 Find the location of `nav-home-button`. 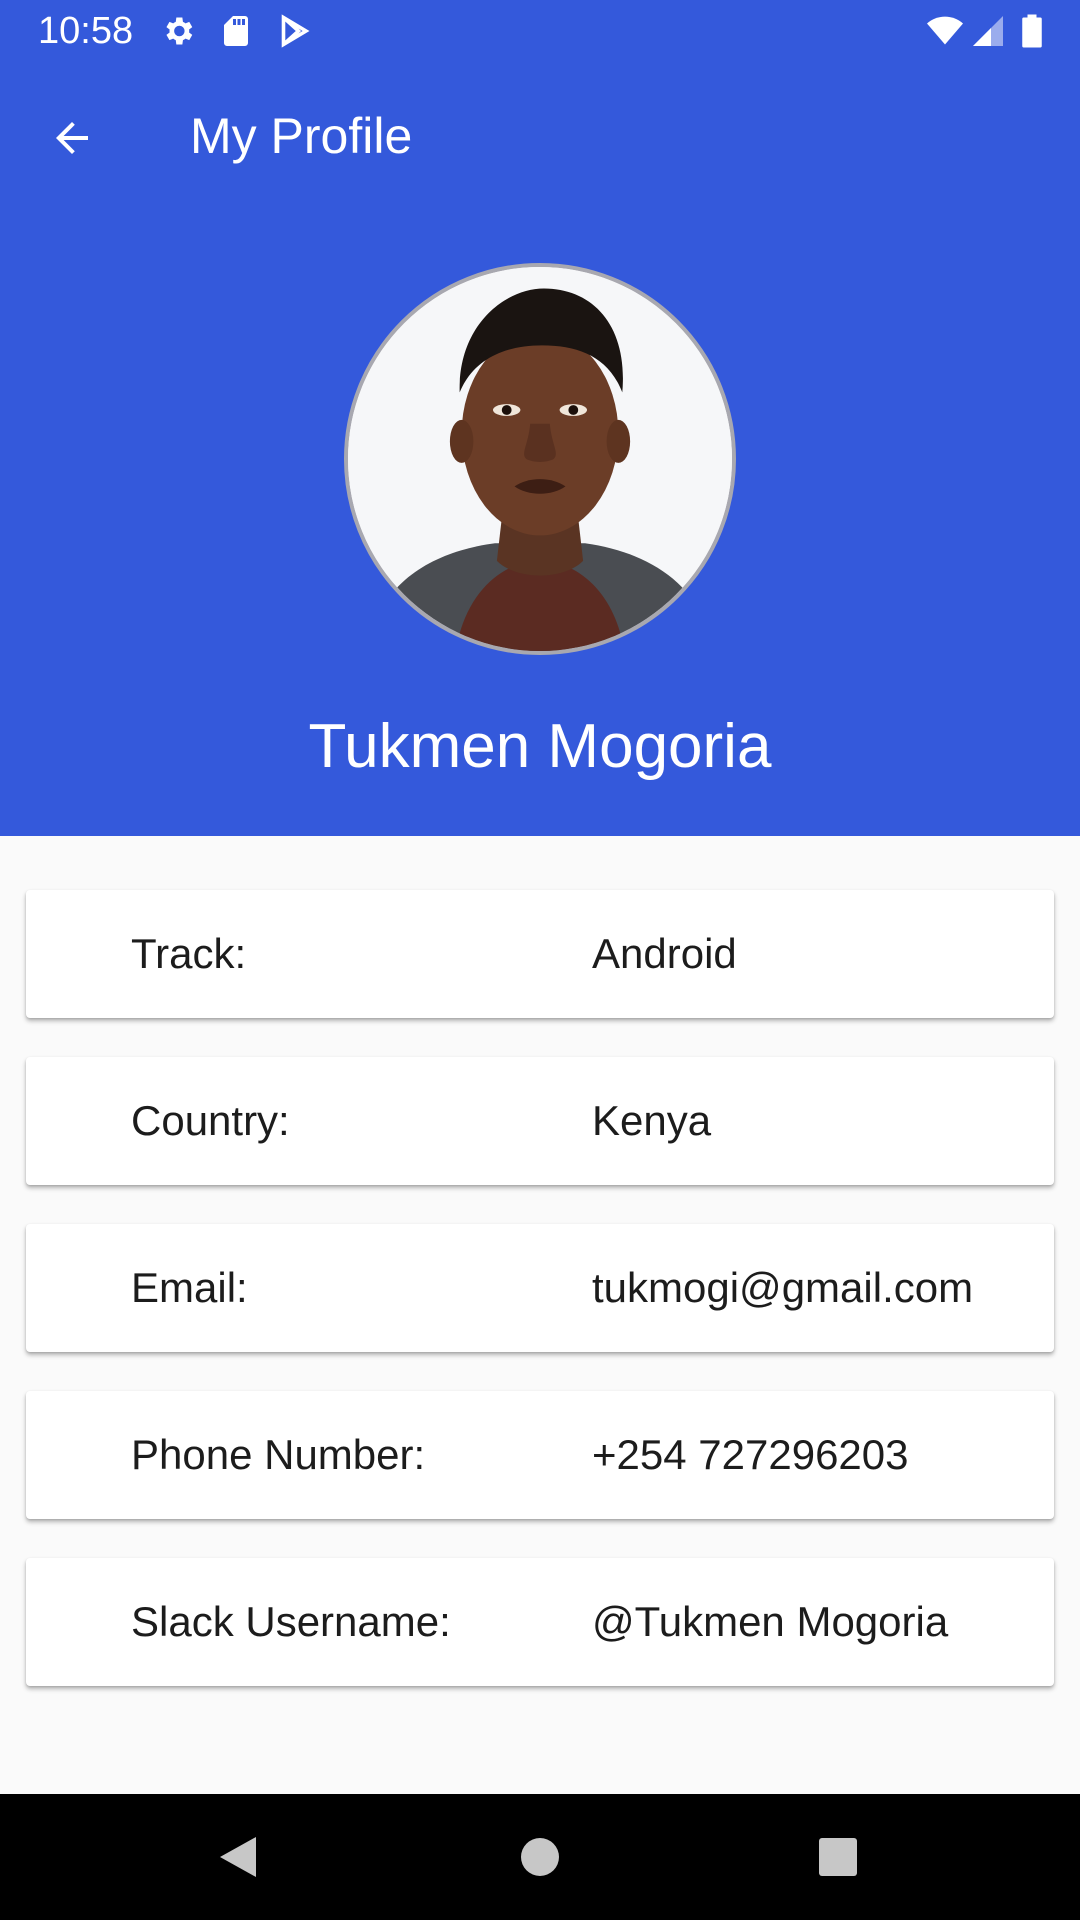

nav-home-button is located at coordinates (540, 1857).